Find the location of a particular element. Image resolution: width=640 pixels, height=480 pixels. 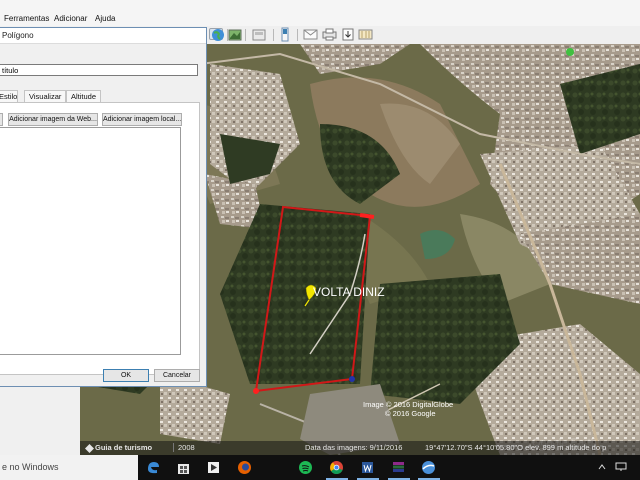

year-label: 2008 is located at coordinates (184, 447).